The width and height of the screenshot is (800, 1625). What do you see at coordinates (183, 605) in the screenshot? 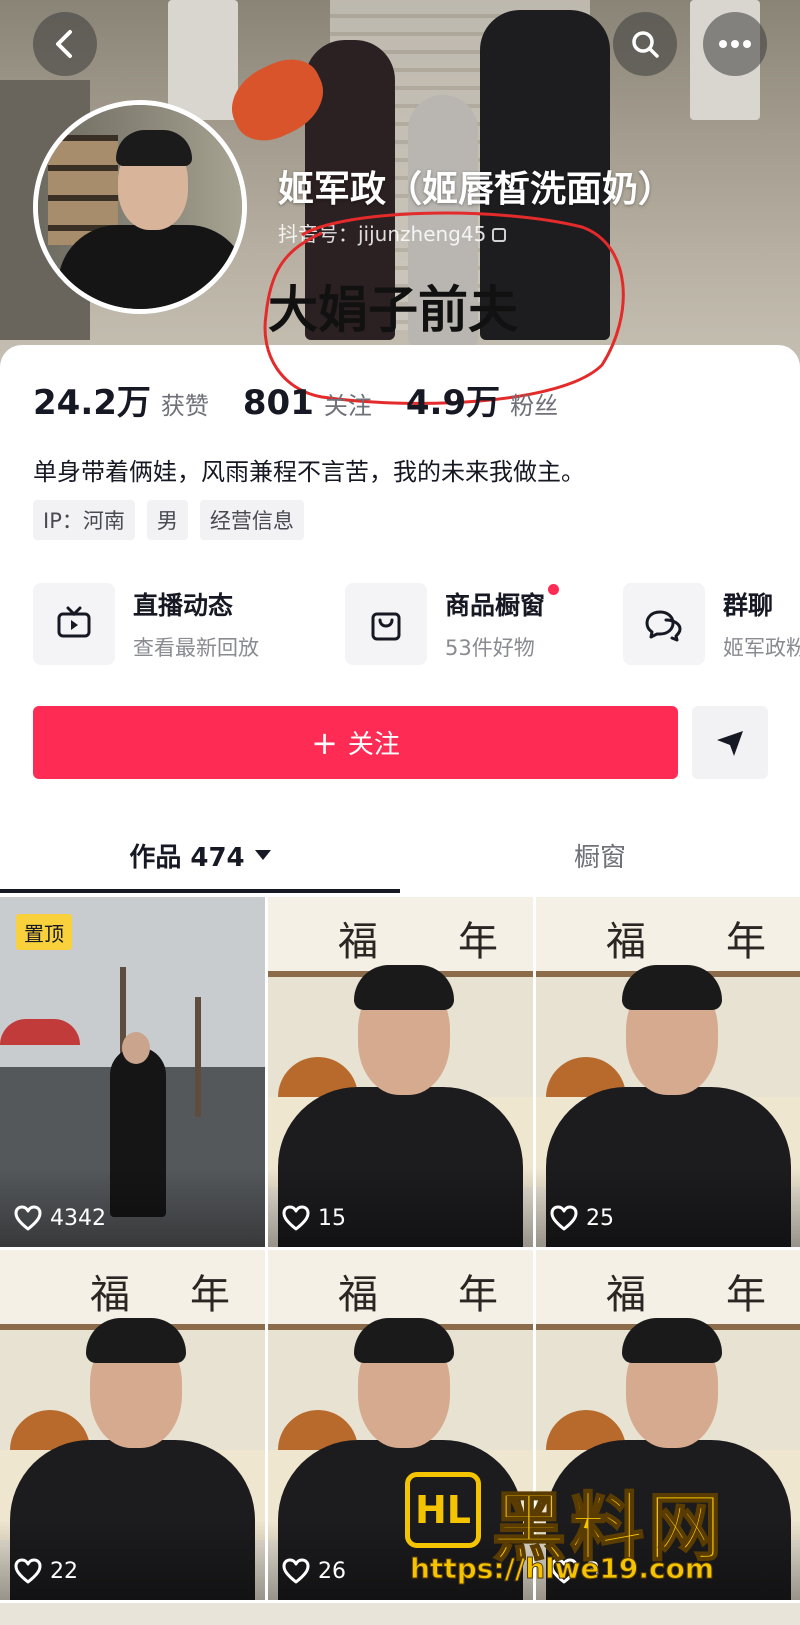
I see `feature-title: 直播动态` at bounding box center [183, 605].